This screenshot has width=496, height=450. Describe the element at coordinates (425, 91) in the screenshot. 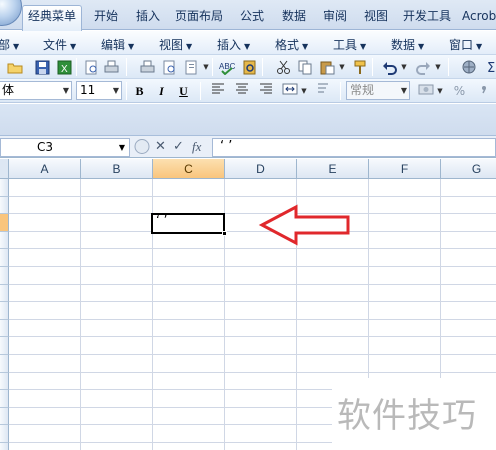

I see `currency-icon` at that location.